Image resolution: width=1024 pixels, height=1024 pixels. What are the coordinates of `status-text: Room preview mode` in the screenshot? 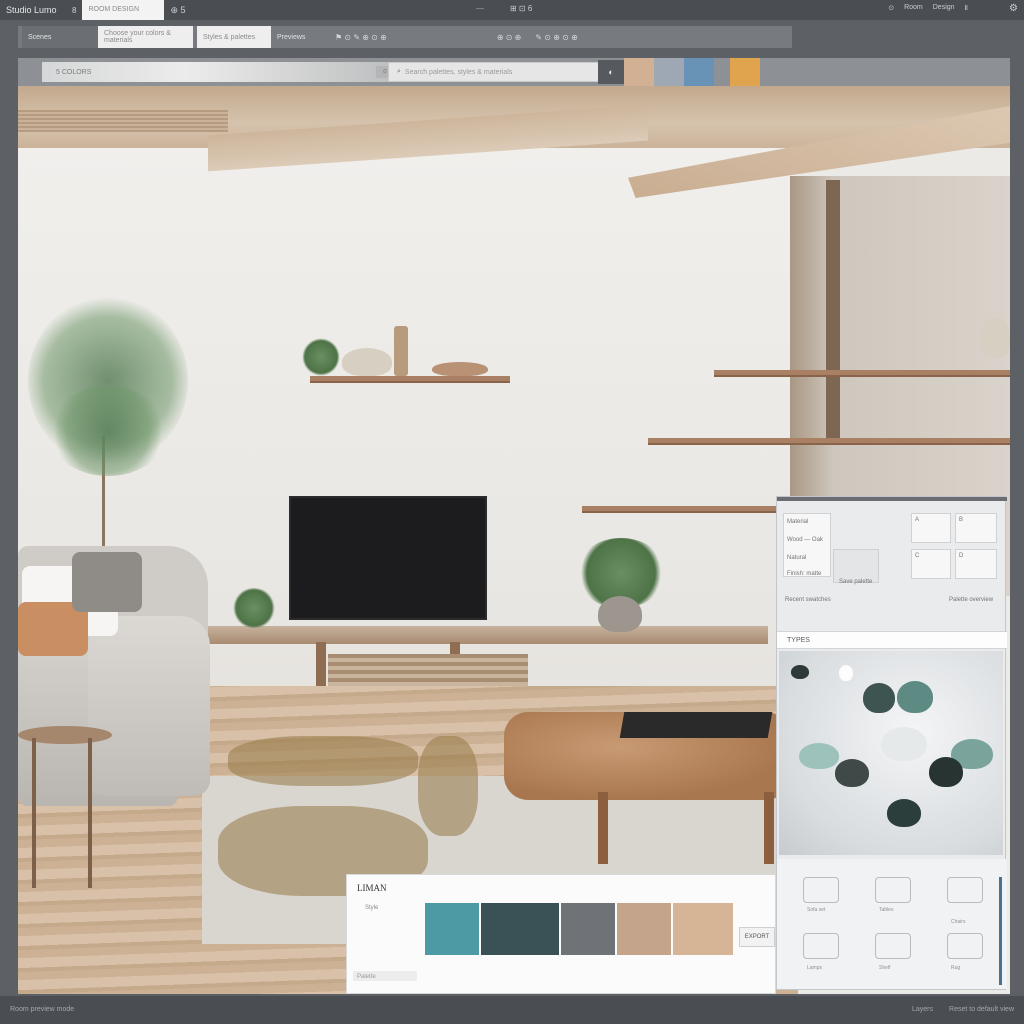 It's located at (42, 1009).